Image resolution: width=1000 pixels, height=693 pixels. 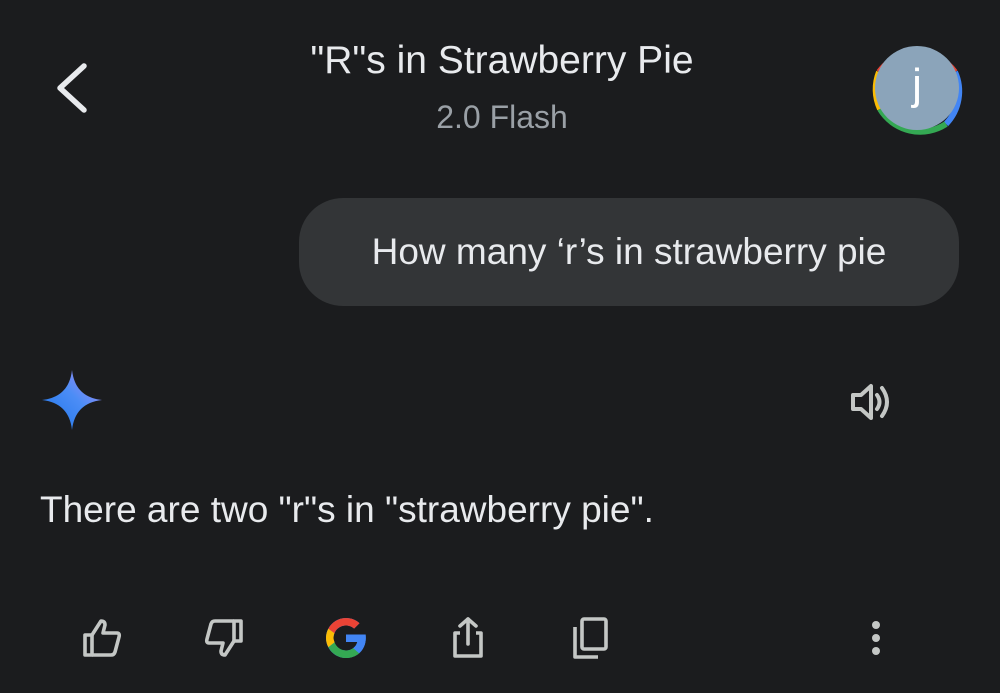 I want to click on more-options-button, so click(x=876, y=638).